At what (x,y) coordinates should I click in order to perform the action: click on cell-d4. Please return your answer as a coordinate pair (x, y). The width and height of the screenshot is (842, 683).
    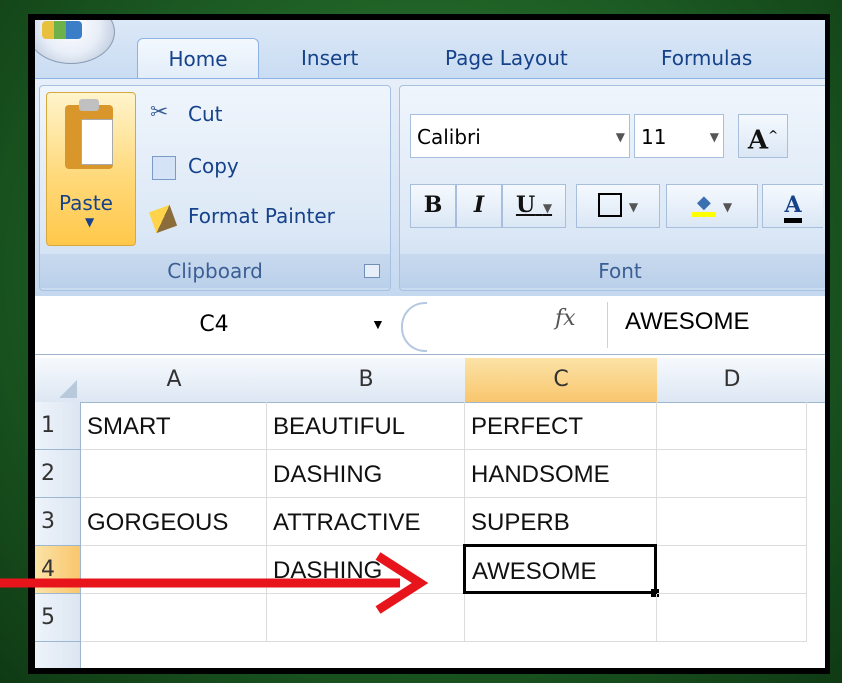
    Looking at the image, I should click on (732, 570).